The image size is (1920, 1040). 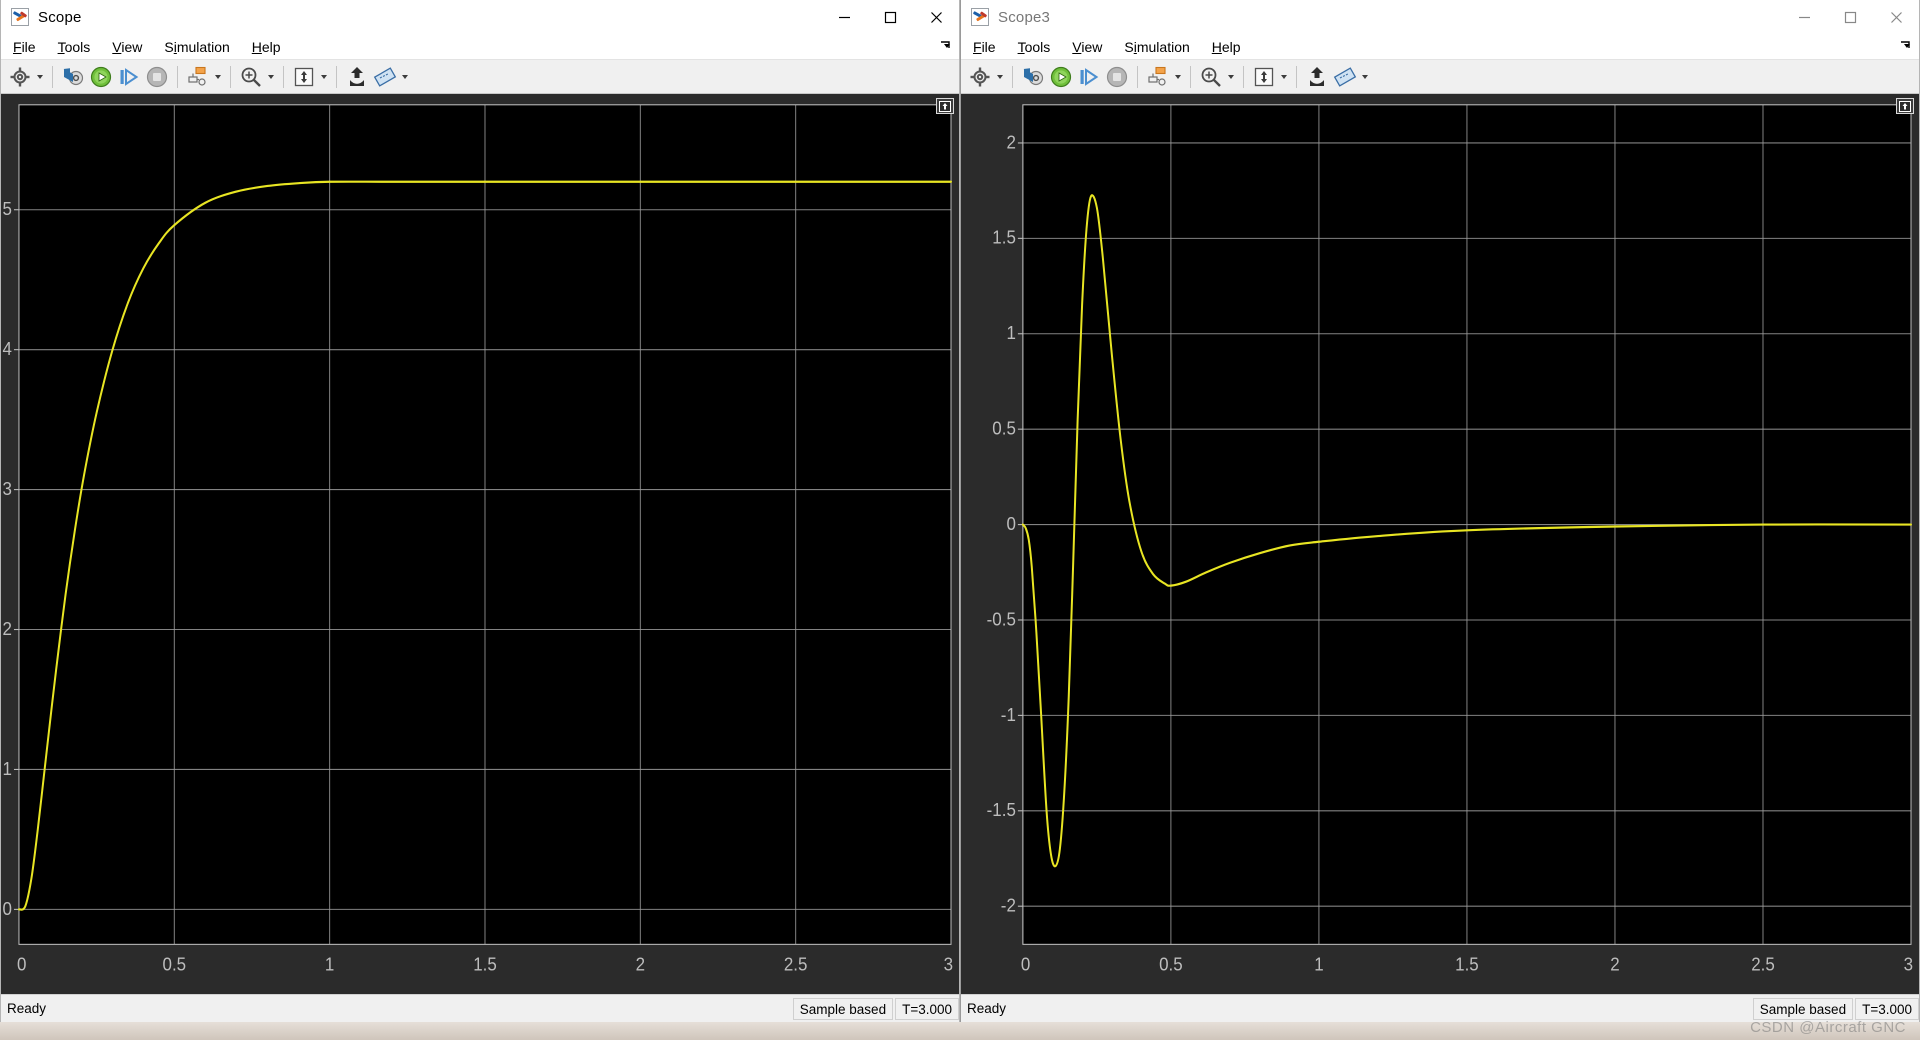 I want to click on title-bar: Scope3, so click(x=1440, y=17).